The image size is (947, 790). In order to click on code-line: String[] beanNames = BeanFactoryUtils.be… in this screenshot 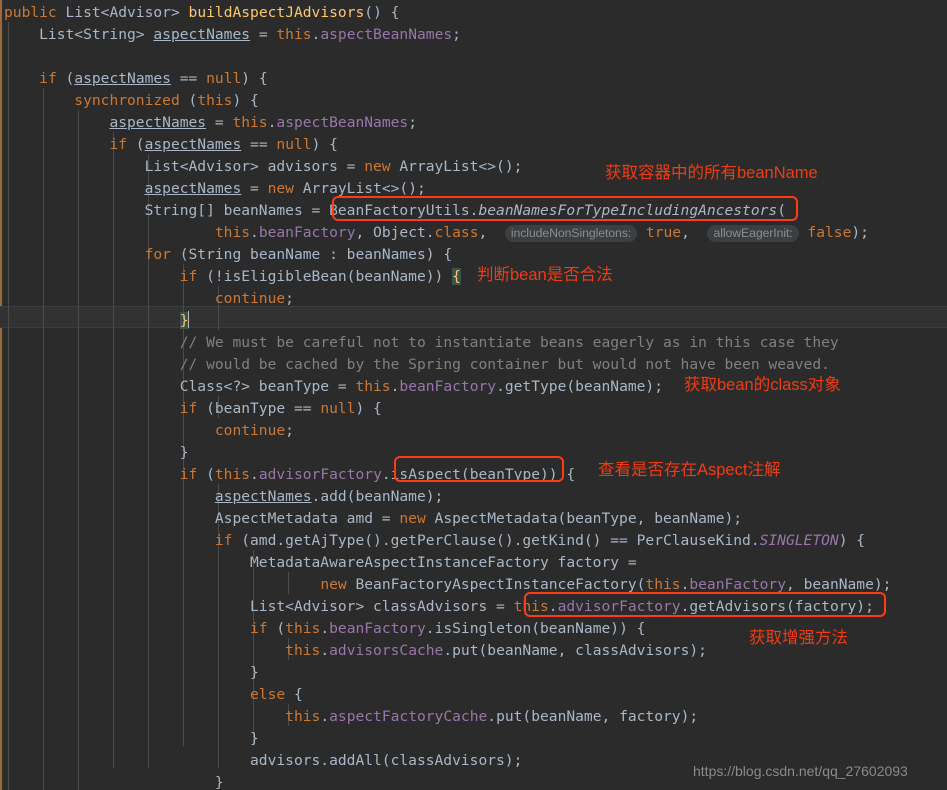, I will do `click(395, 211)`.